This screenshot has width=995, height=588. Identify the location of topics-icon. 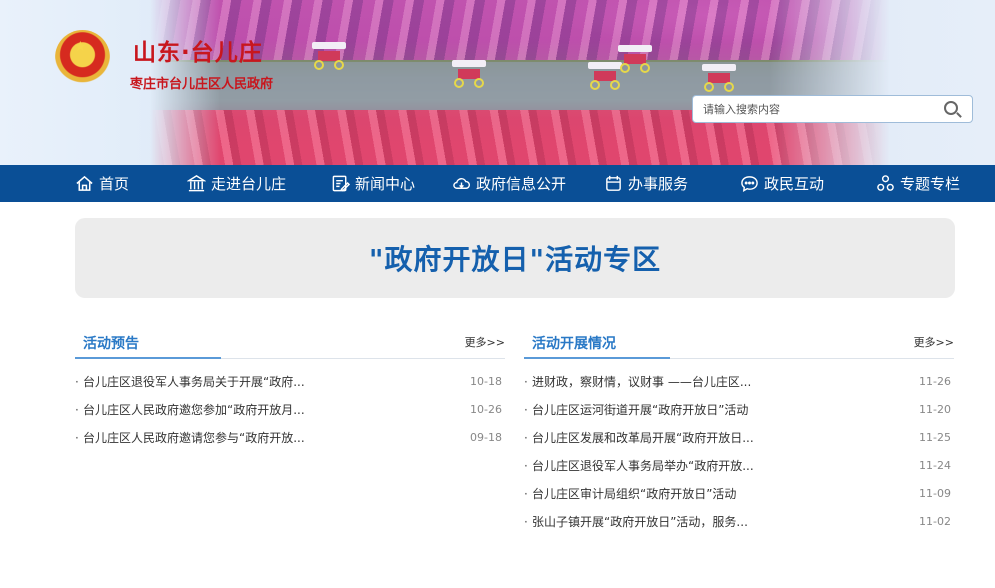
(885, 183).